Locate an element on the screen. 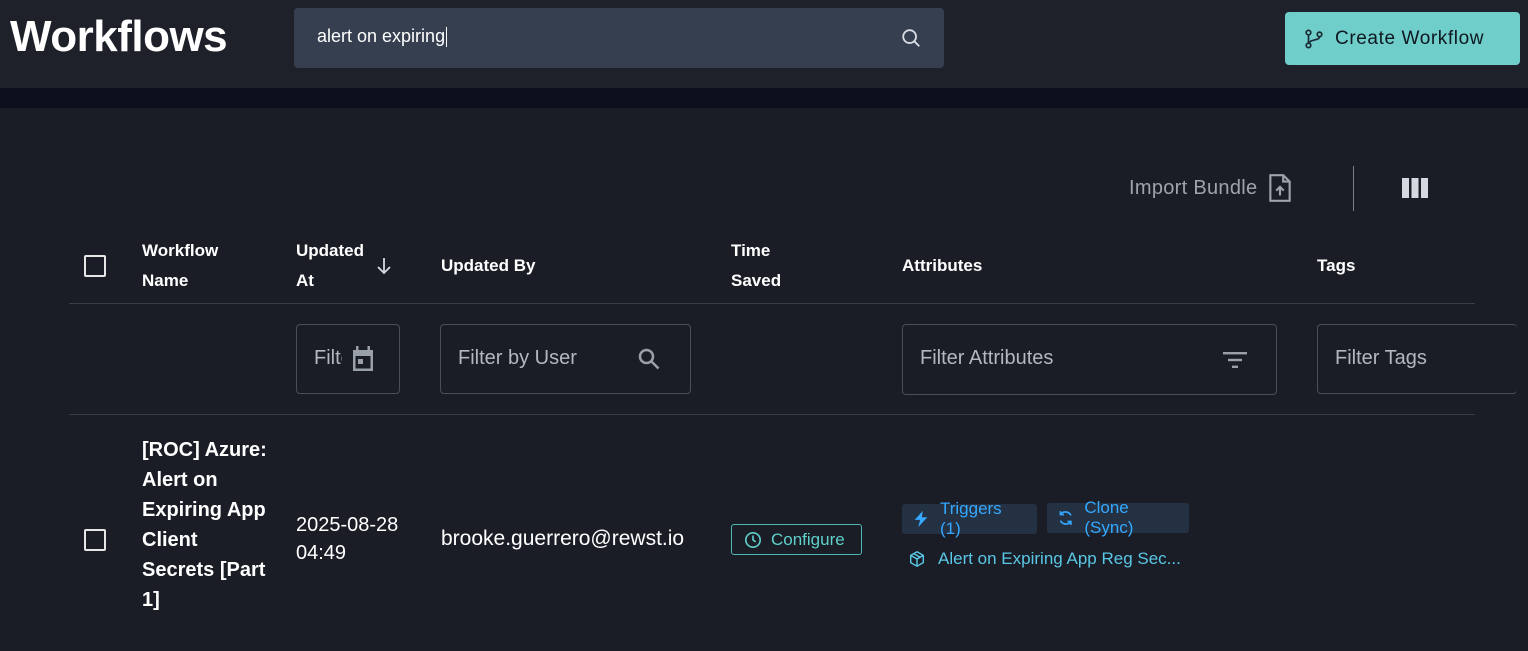  import-bundle-button: Import Bundle is located at coordinates (1211, 188).